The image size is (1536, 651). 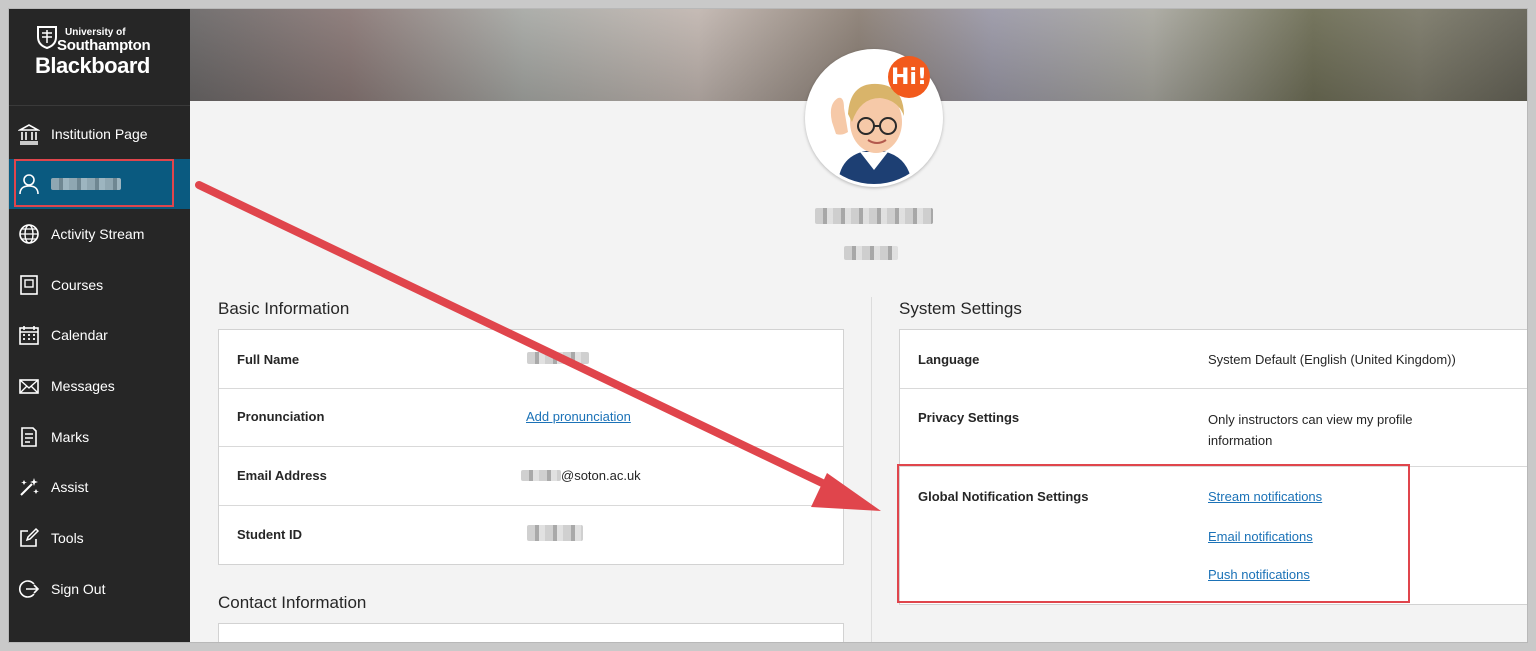 I want to click on basic-information-title: Basic Information, so click(x=284, y=308).